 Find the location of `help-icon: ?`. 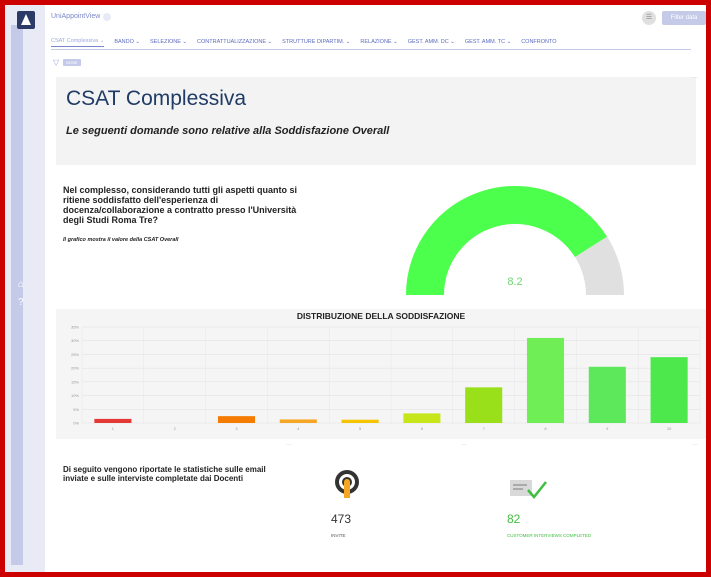

help-icon: ? is located at coordinates (21, 302).